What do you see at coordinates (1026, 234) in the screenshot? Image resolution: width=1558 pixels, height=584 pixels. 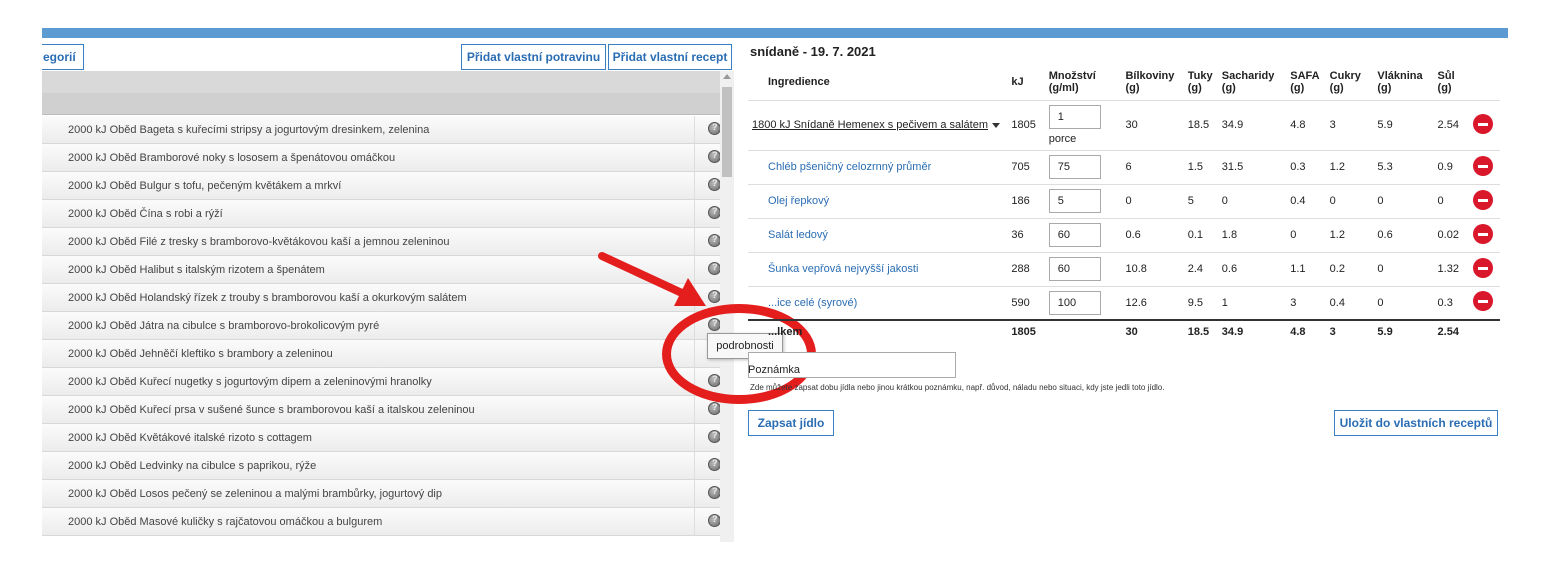 I see `cell-kj: 36` at bounding box center [1026, 234].